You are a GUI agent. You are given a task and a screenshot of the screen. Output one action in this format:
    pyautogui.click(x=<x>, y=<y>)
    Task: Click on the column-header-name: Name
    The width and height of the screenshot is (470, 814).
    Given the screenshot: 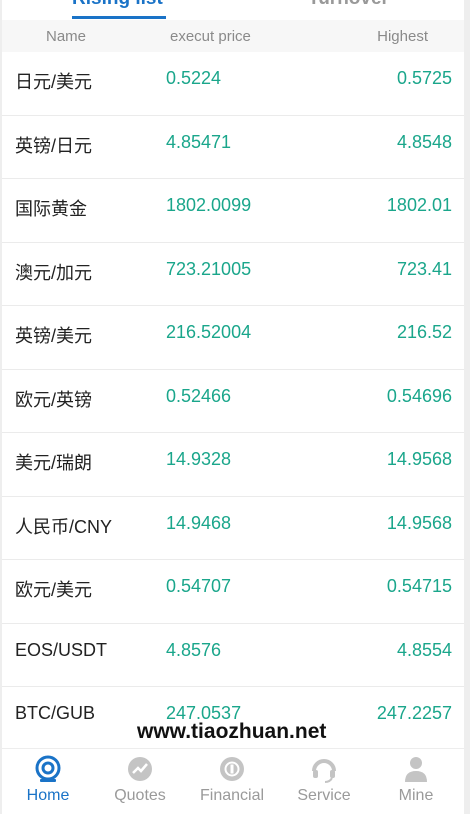 What is the action you would take?
    pyautogui.click(x=66, y=36)
    